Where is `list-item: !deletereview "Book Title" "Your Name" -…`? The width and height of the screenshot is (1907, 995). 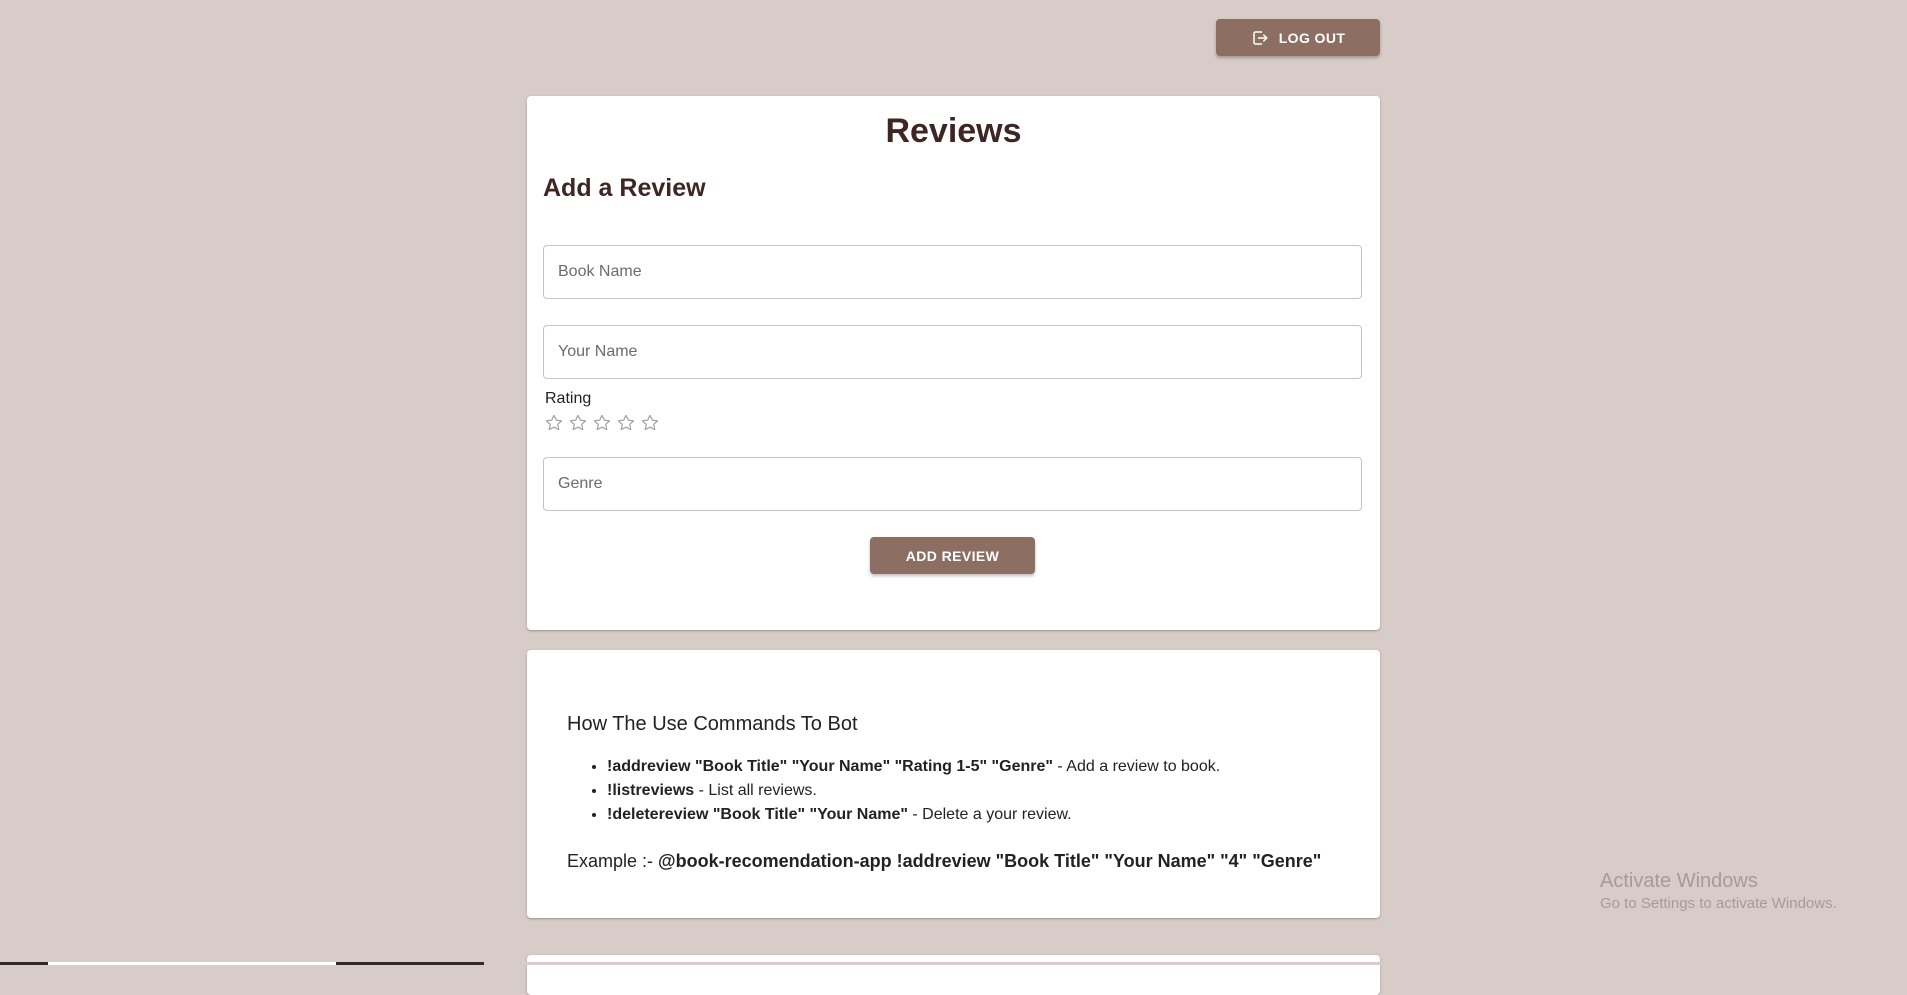
list-item: !deletereview "Book Title" "Your Name" -… is located at coordinates (913, 815).